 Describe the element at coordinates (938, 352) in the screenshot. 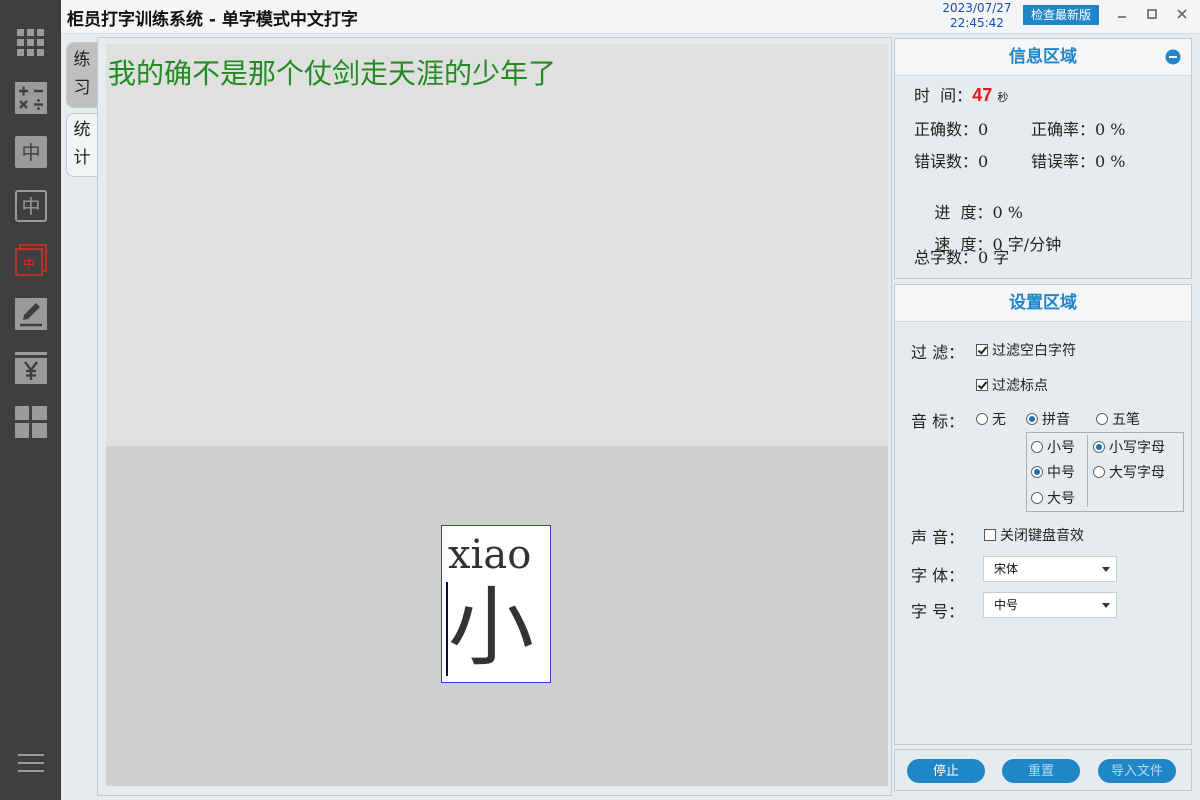

I see `filter-label: 过 滤：` at that location.